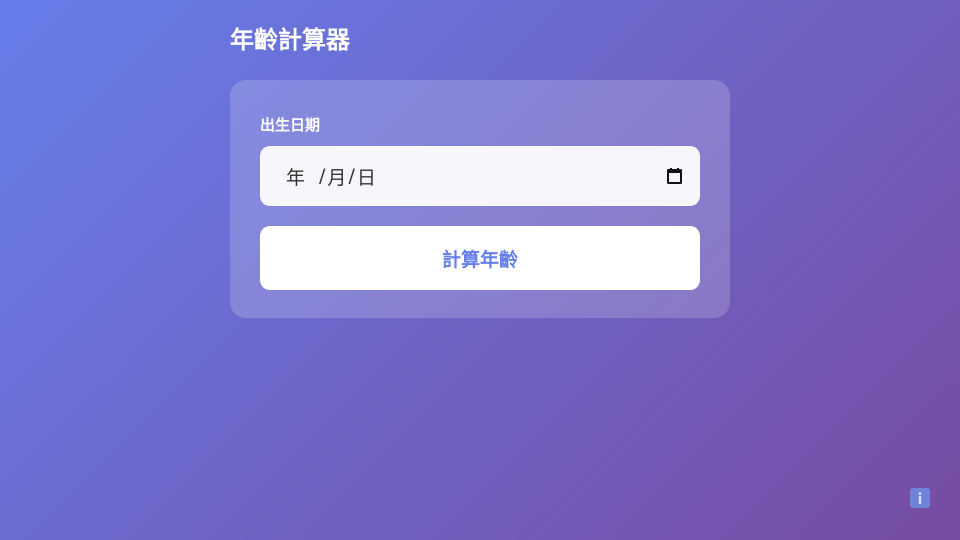  I want to click on date-segments: 年 / 月 / 日, so click(476, 176).